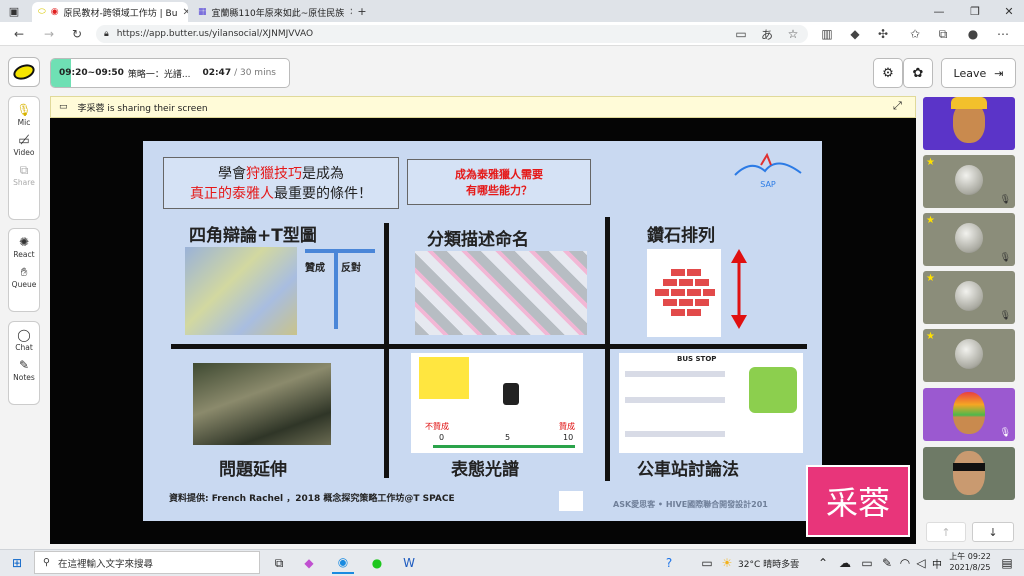  Describe the element at coordinates (975, 11) in the screenshot. I see `restore-icon: ❐` at that location.